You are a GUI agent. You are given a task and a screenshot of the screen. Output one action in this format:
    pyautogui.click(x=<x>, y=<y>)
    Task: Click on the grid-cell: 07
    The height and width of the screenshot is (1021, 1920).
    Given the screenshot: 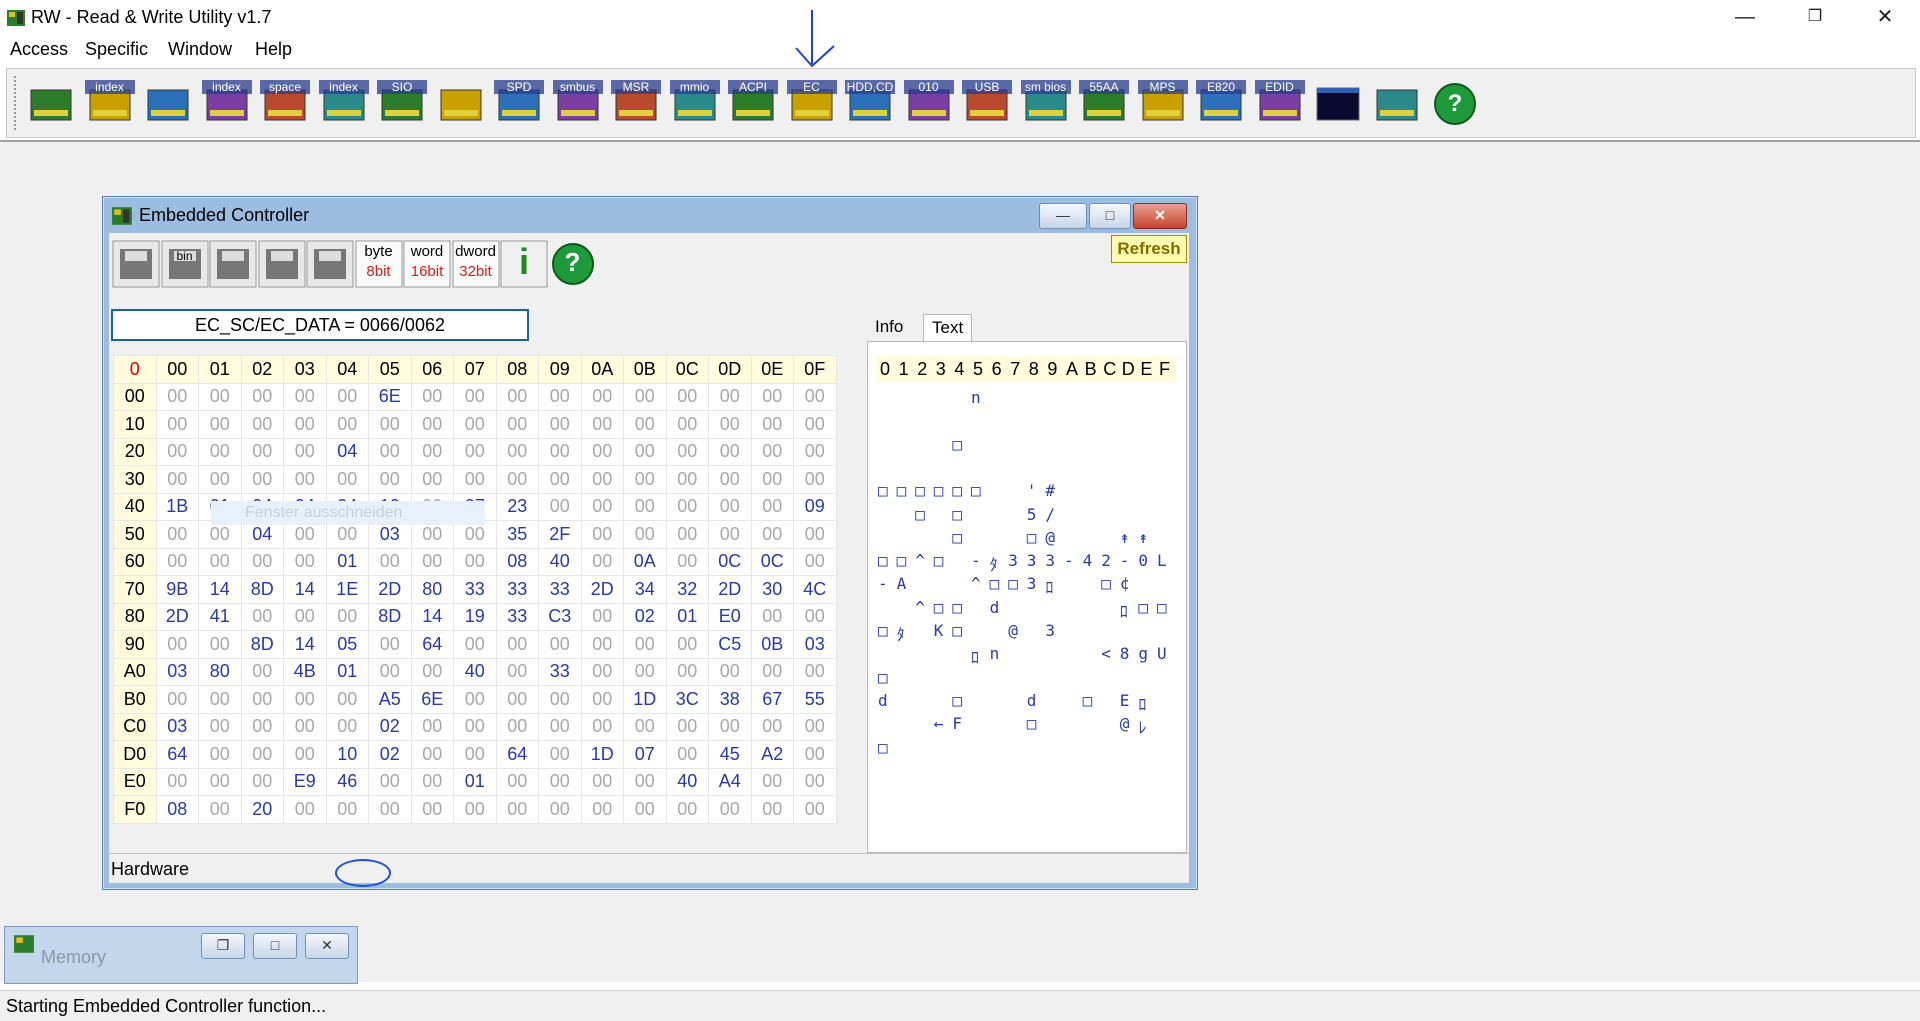 What is the action you would take?
    pyautogui.click(x=645, y=754)
    